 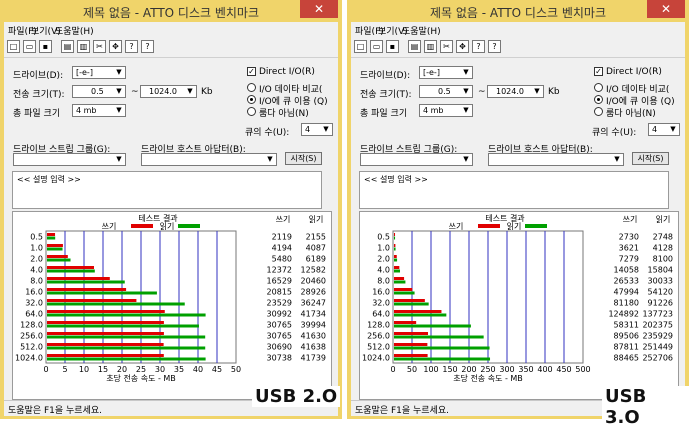 What do you see at coordinates (86, 110) in the screenshot?
I see `total-size-value: 4 mb` at bounding box center [86, 110].